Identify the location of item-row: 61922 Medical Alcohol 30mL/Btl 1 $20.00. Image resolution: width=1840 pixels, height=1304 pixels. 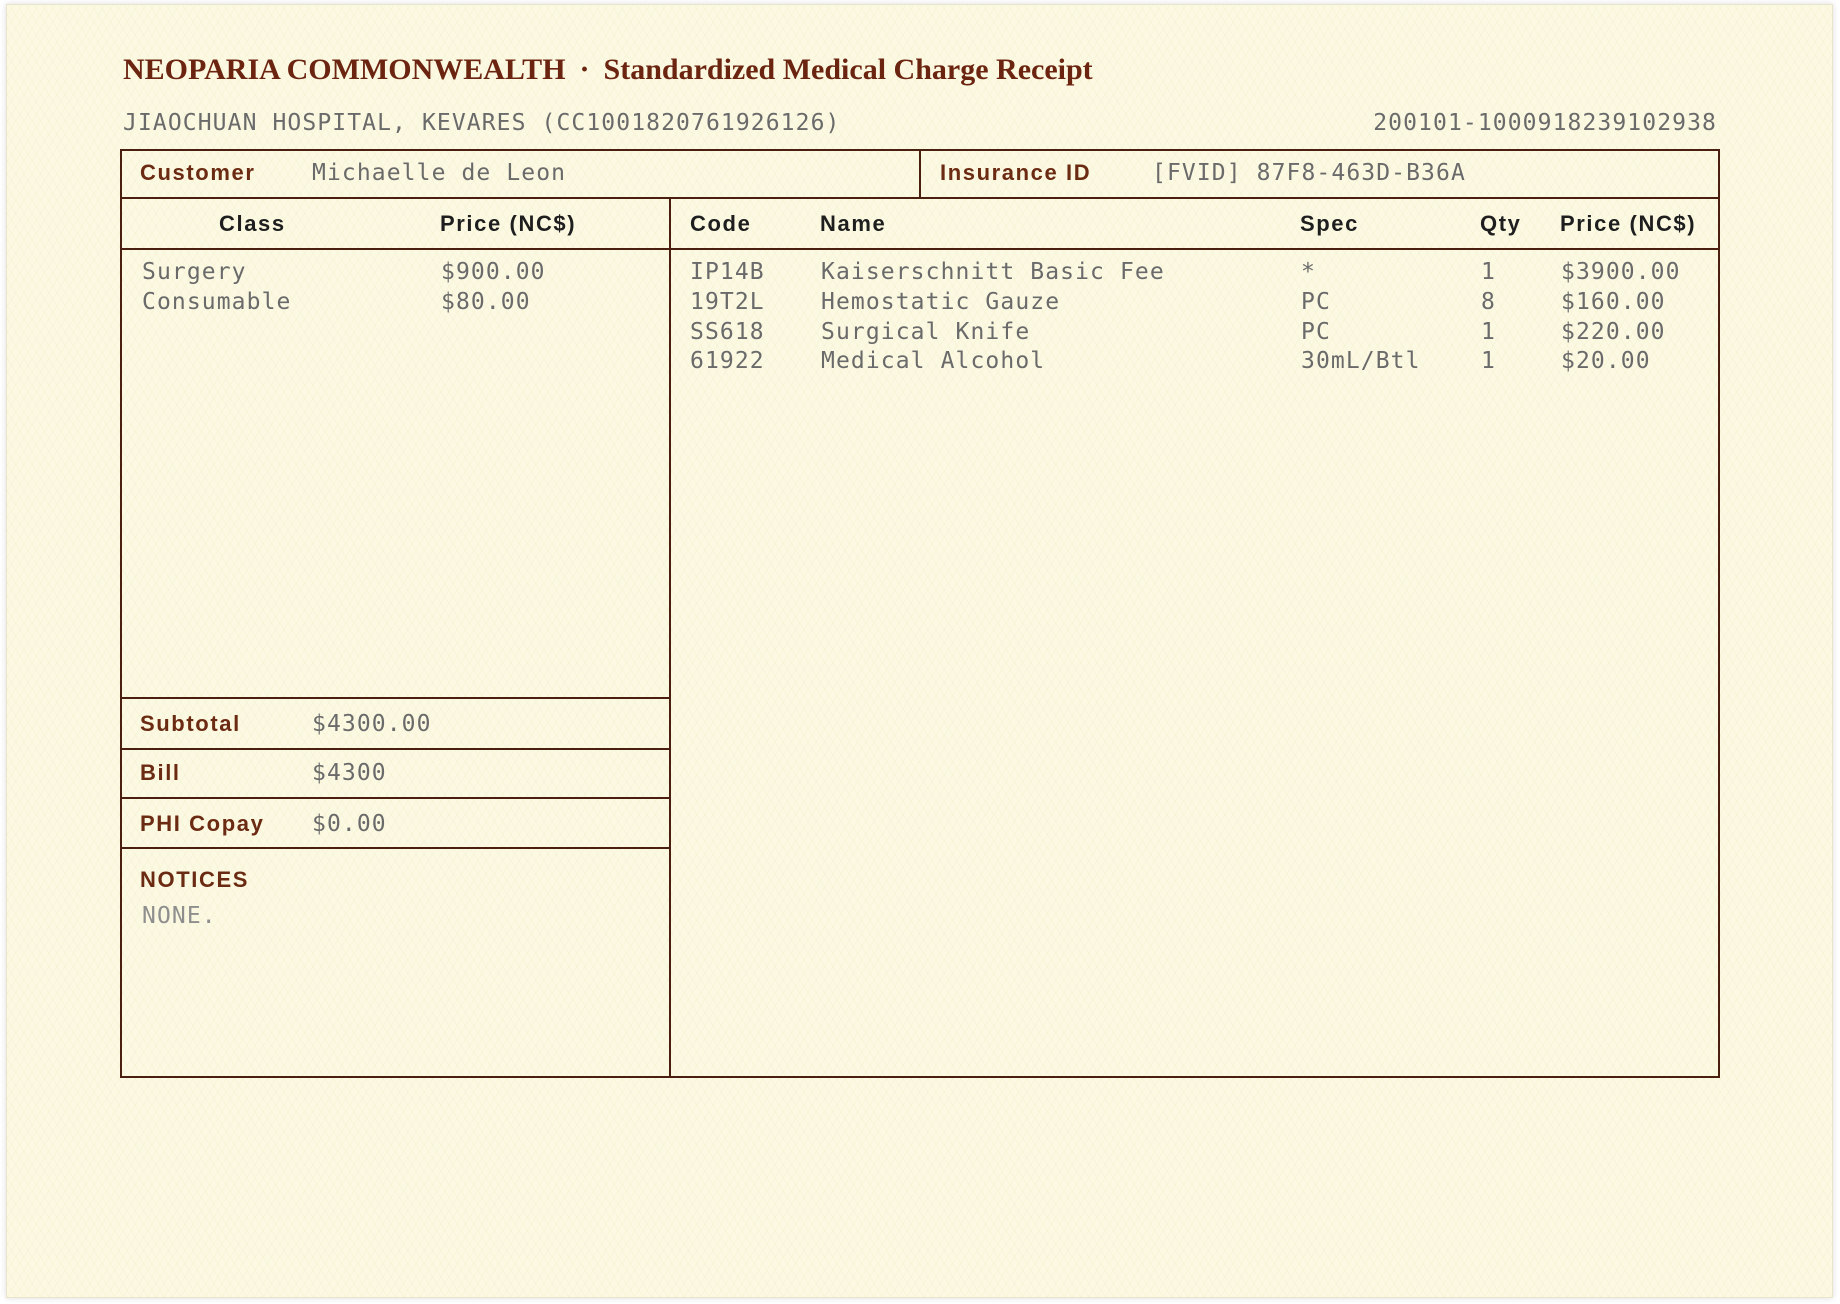
(1200, 362).